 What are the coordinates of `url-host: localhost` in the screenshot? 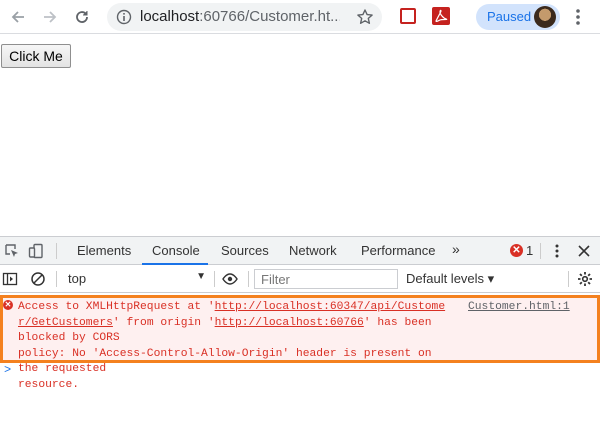 It's located at (170, 16).